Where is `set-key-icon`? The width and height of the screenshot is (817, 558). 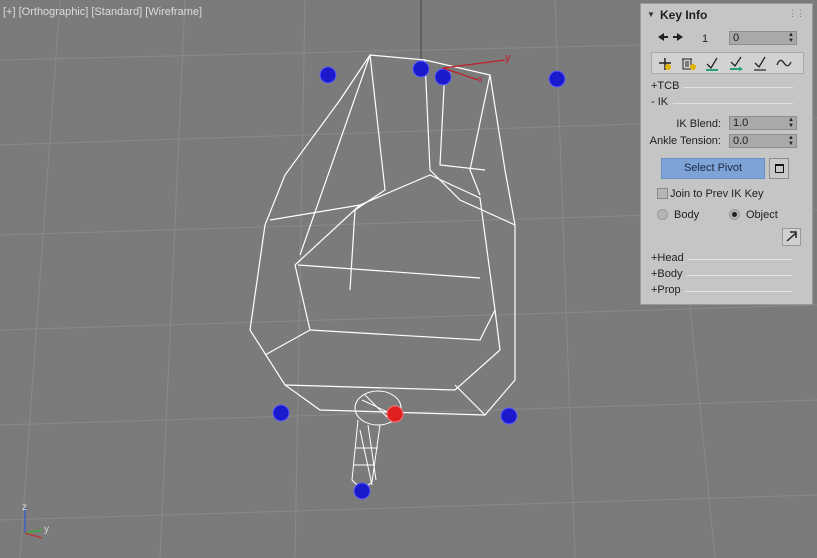 set-key-icon is located at coordinates (665, 64).